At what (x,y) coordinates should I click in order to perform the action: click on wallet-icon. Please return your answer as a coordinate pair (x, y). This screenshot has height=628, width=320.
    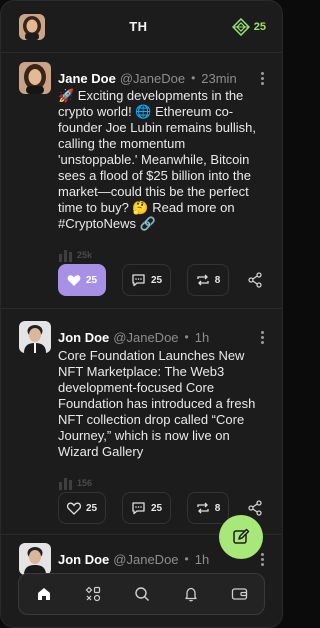
    Looking at the image, I should click on (239, 594).